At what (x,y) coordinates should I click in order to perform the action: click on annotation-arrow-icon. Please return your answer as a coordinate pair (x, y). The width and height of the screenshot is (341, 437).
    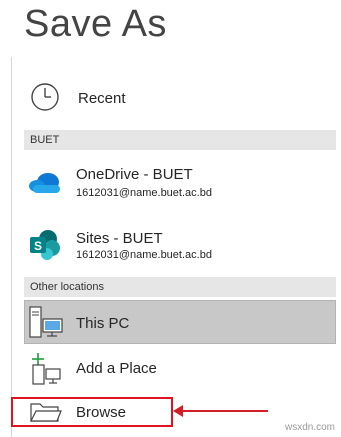
    Looking at the image, I should click on (178, 411).